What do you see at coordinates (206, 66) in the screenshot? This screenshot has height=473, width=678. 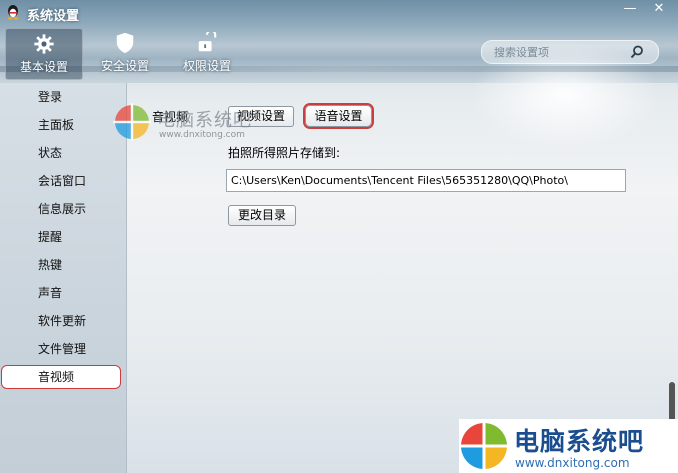 I see `tab-permission-settings-label: 权限设置` at bounding box center [206, 66].